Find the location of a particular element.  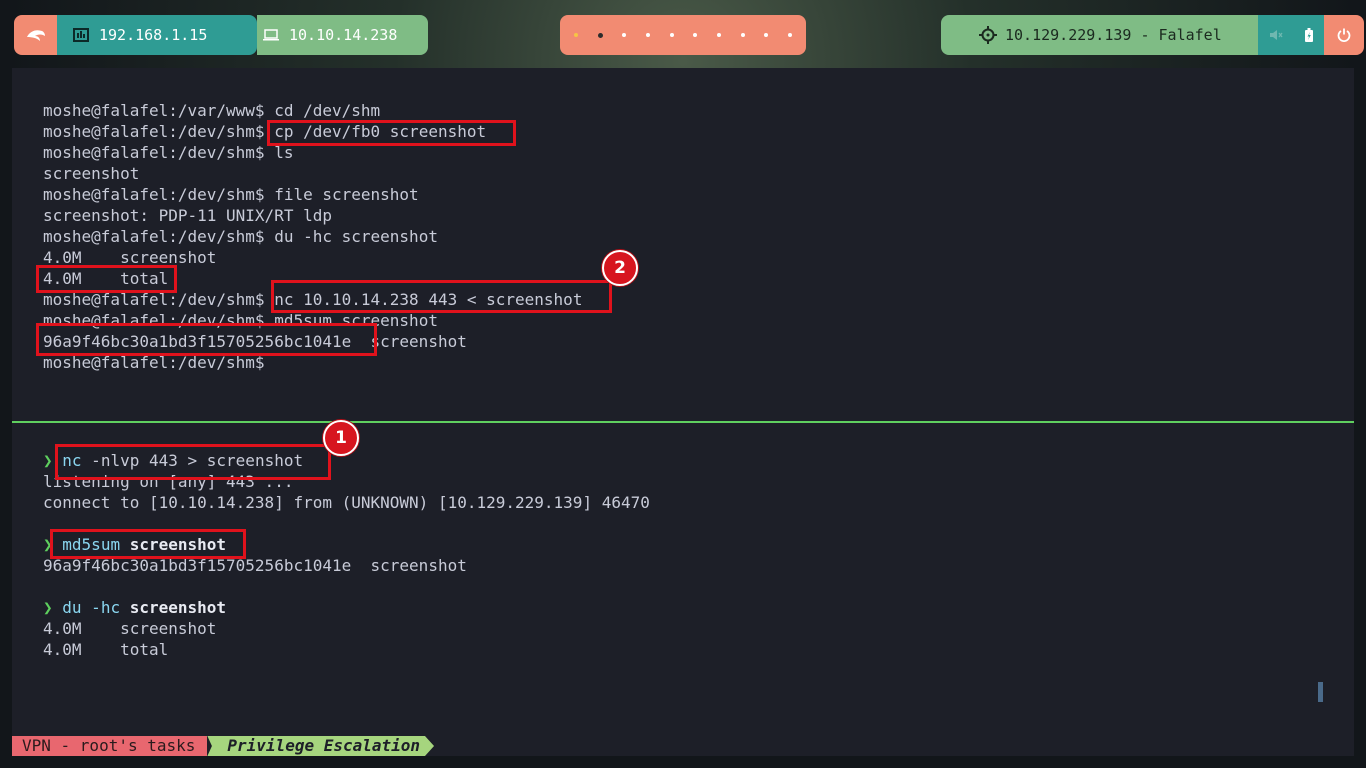

command-text: du -hc screenshot is located at coordinates (351, 236).